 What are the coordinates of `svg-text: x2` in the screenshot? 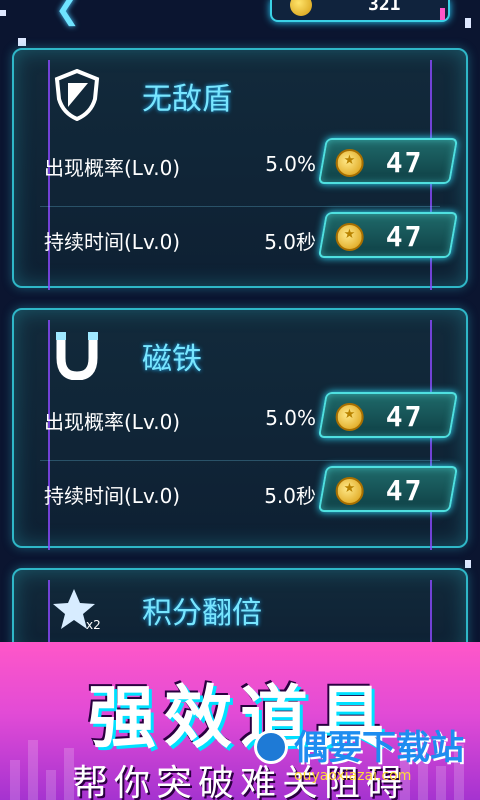 It's located at (93, 624).